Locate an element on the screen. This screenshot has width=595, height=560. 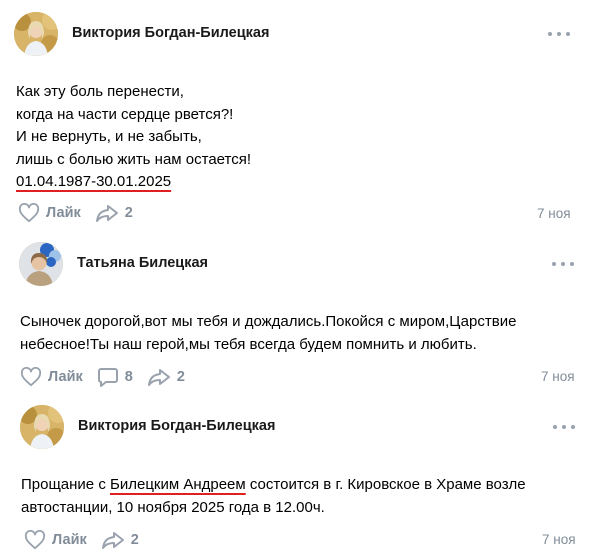
text-line: когда на части сердце рвется?! is located at coordinates (125, 114).